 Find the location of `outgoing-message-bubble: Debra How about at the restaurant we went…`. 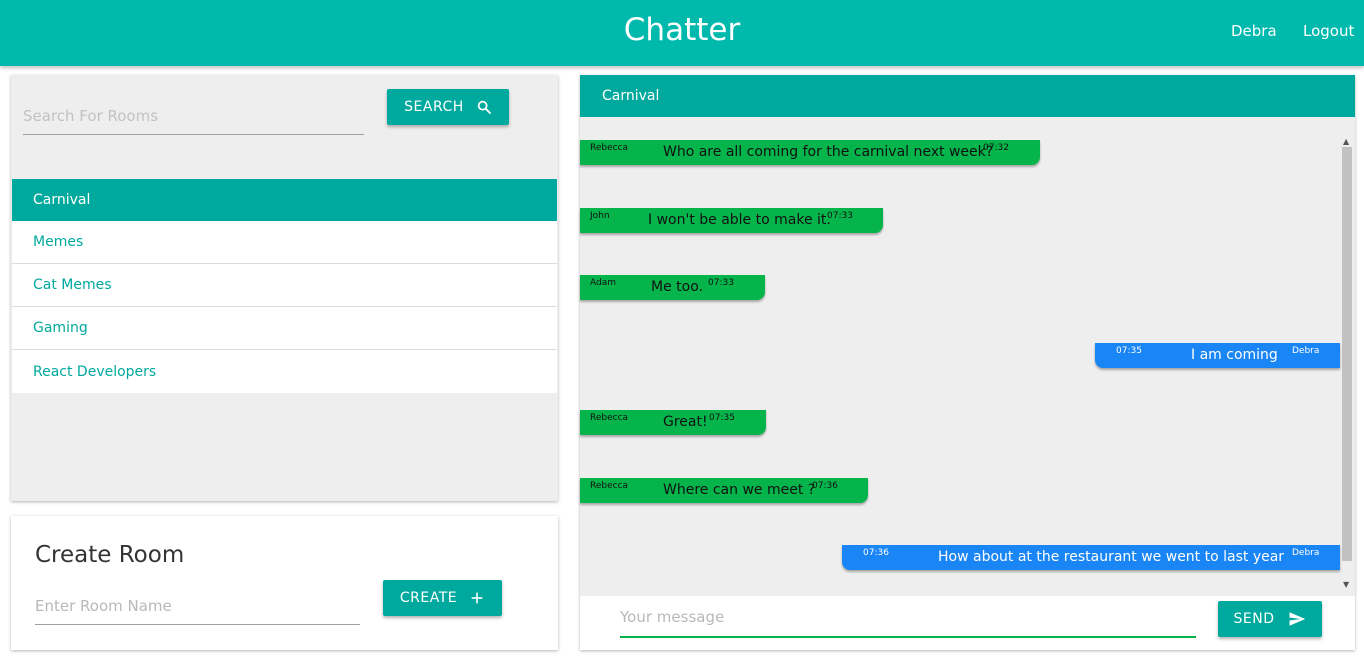

outgoing-message-bubble: Debra How about at the restaurant we went… is located at coordinates (1091, 557).